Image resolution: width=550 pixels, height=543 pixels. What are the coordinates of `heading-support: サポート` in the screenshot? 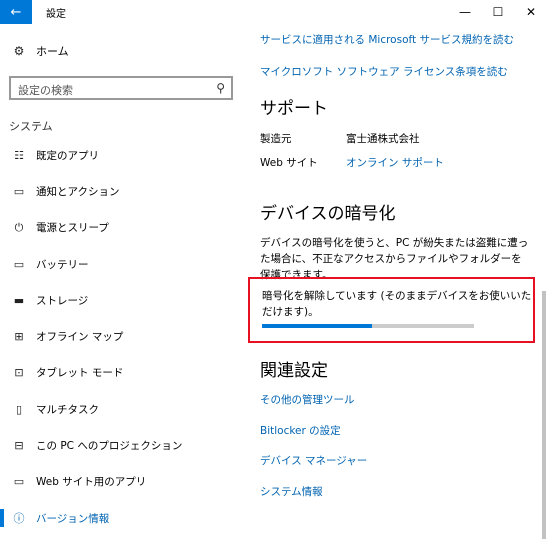 It's located at (294, 109).